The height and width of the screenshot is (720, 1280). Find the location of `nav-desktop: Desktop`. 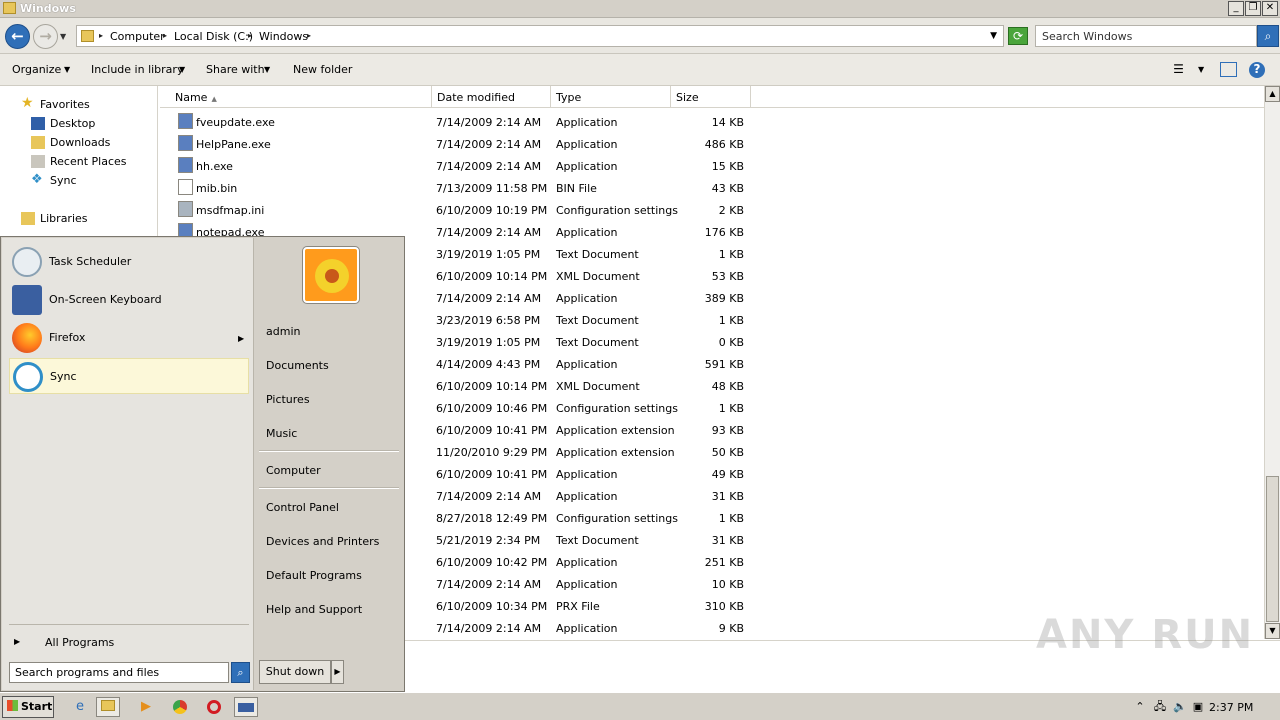

nav-desktop: Desktop is located at coordinates (72, 123).